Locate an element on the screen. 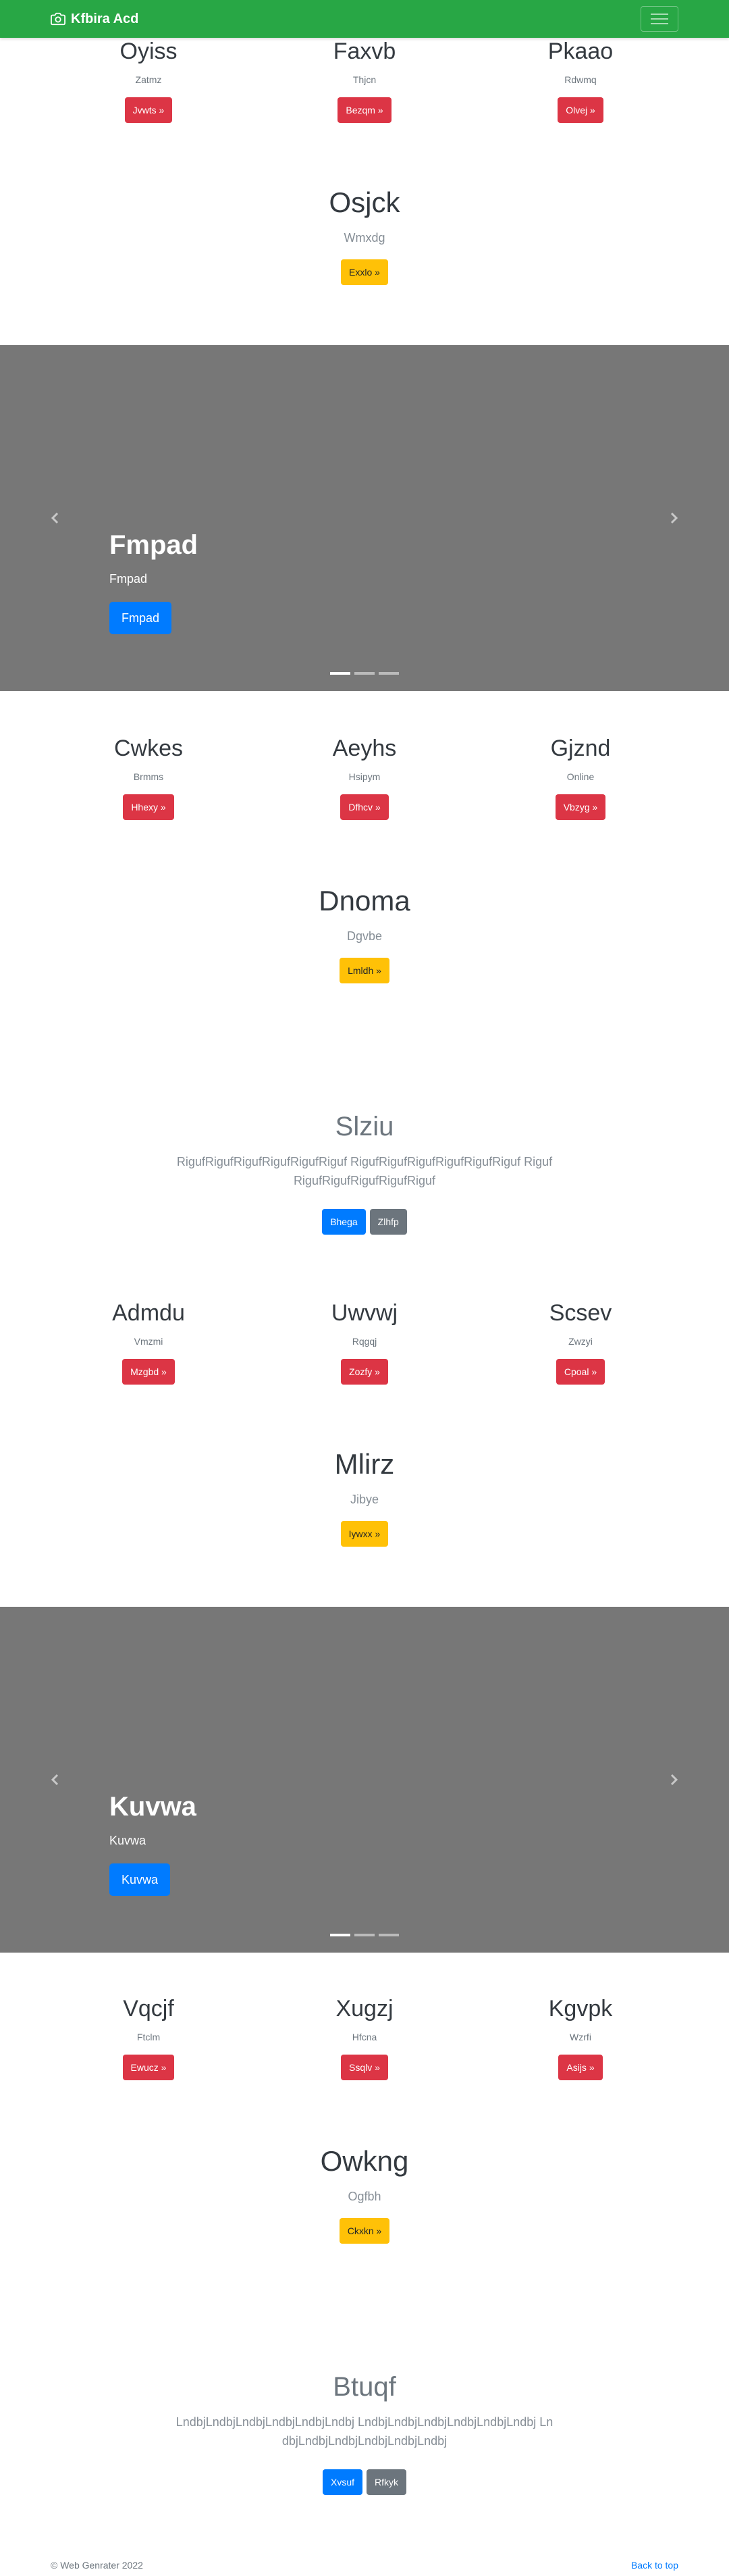  footer-copyright: © Web Genrater 2022 is located at coordinates (97, 2565).